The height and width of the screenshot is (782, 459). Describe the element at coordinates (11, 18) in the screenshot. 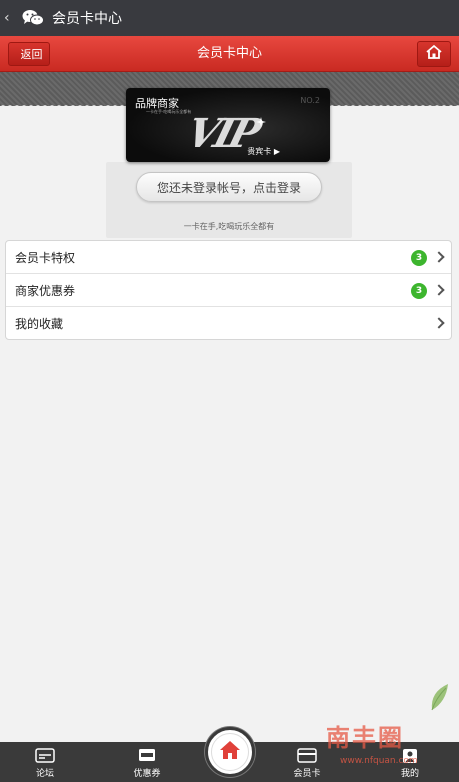

I see `wechat-back-button: ‹` at that location.